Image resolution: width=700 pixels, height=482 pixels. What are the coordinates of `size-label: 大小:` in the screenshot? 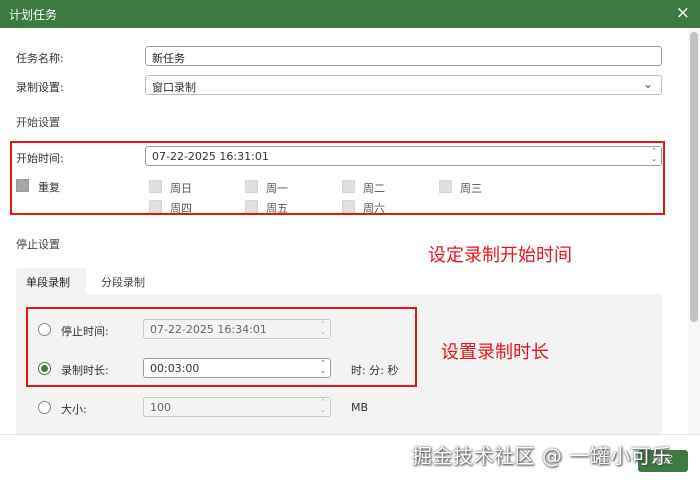 It's located at (74, 409).